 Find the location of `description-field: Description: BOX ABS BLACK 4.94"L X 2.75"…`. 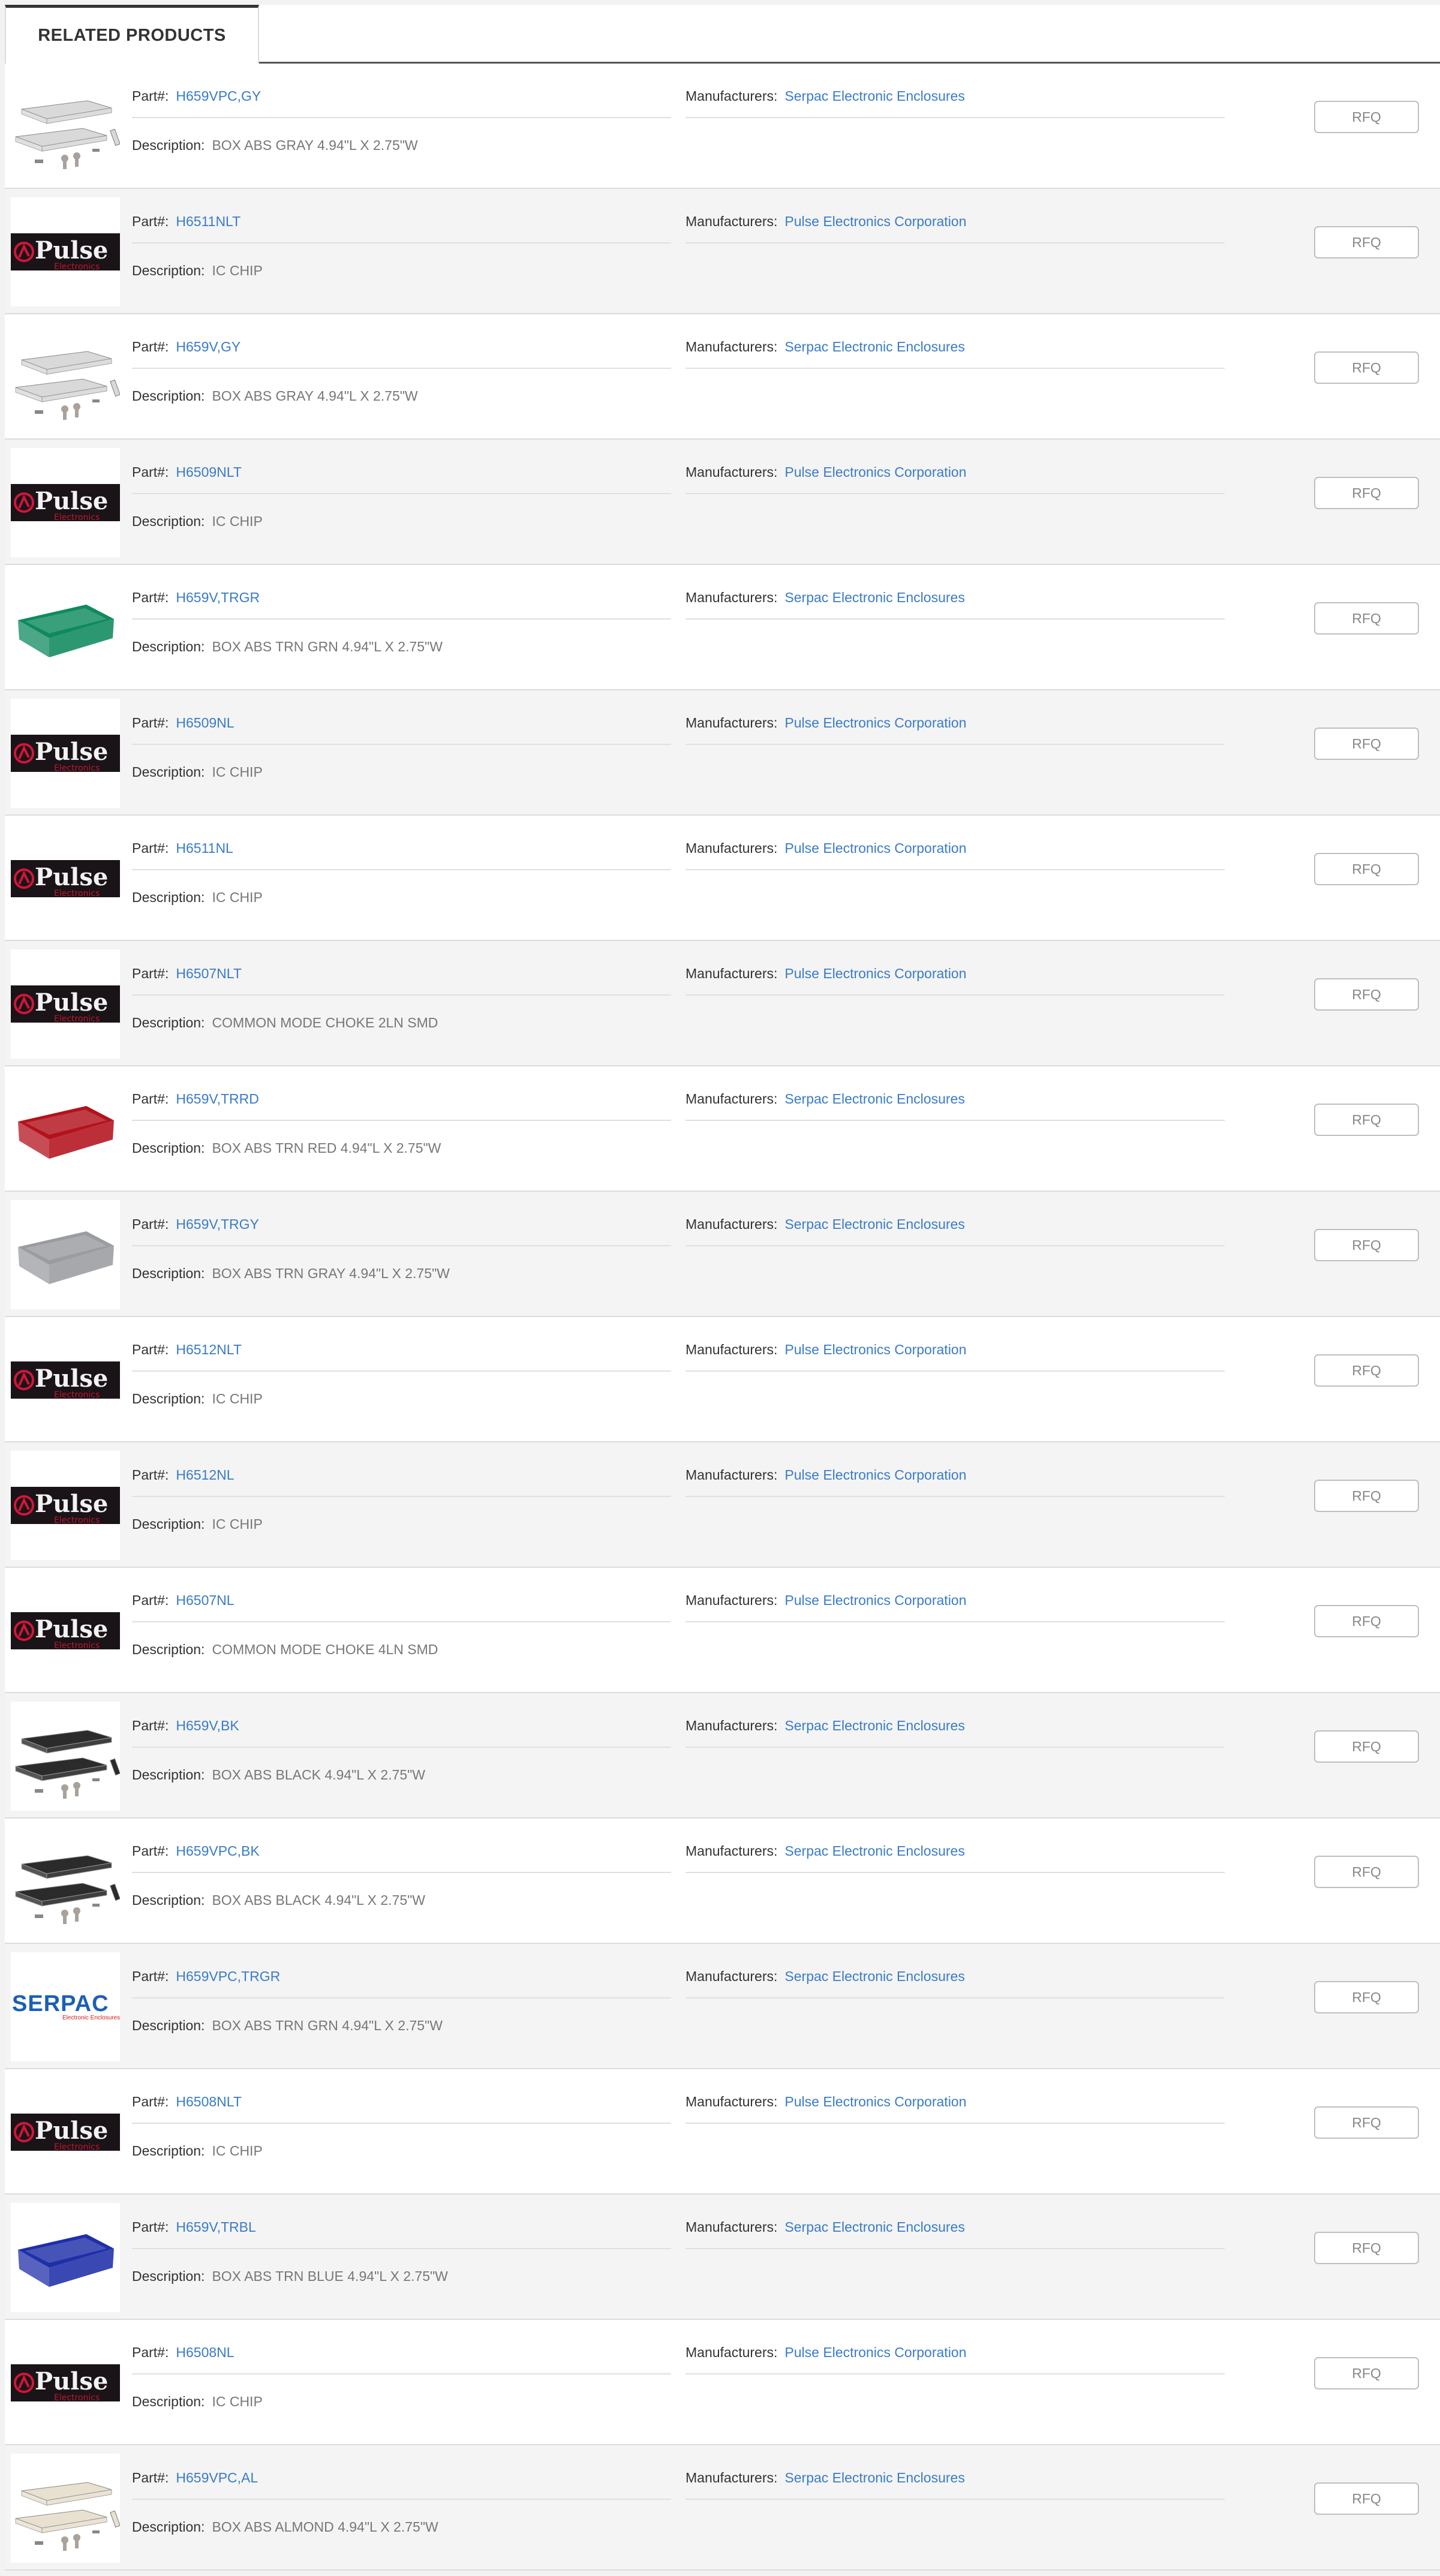

description-field: Description: BOX ABS BLACK 4.94"L X 2.75"… is located at coordinates (278, 1900).